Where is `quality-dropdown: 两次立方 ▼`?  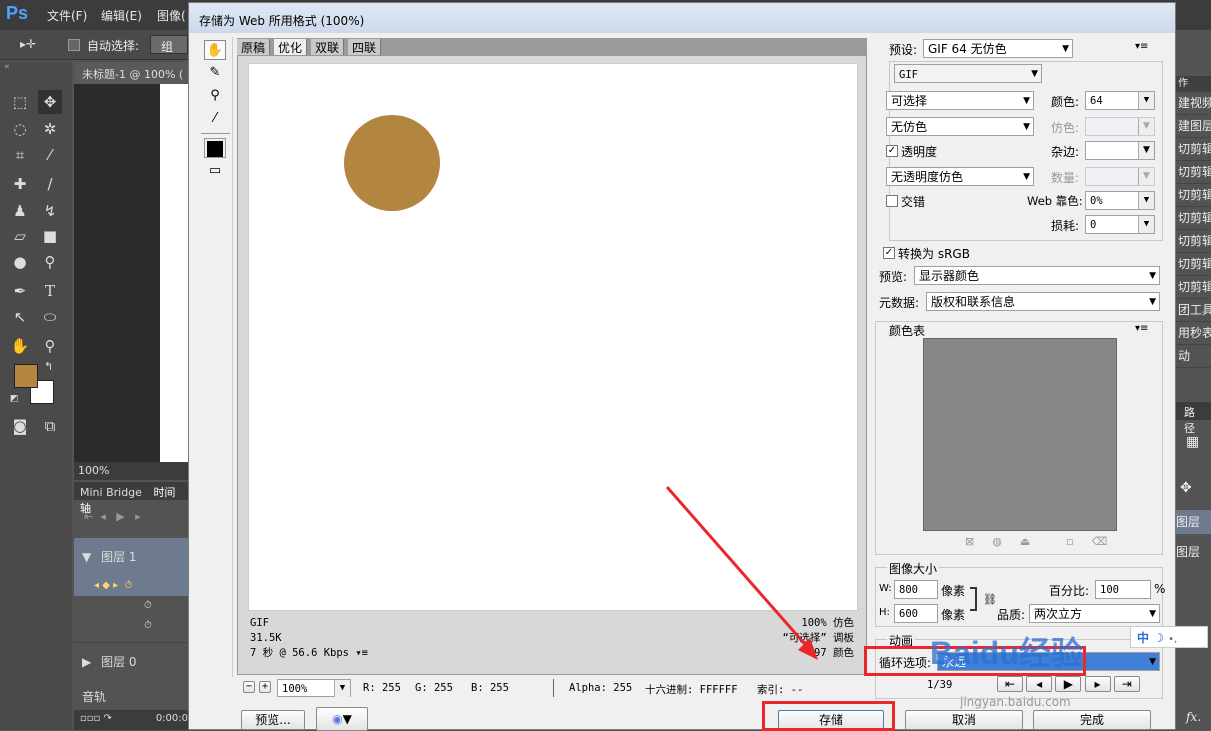 quality-dropdown: 两次立方 ▼ is located at coordinates (1094, 613).